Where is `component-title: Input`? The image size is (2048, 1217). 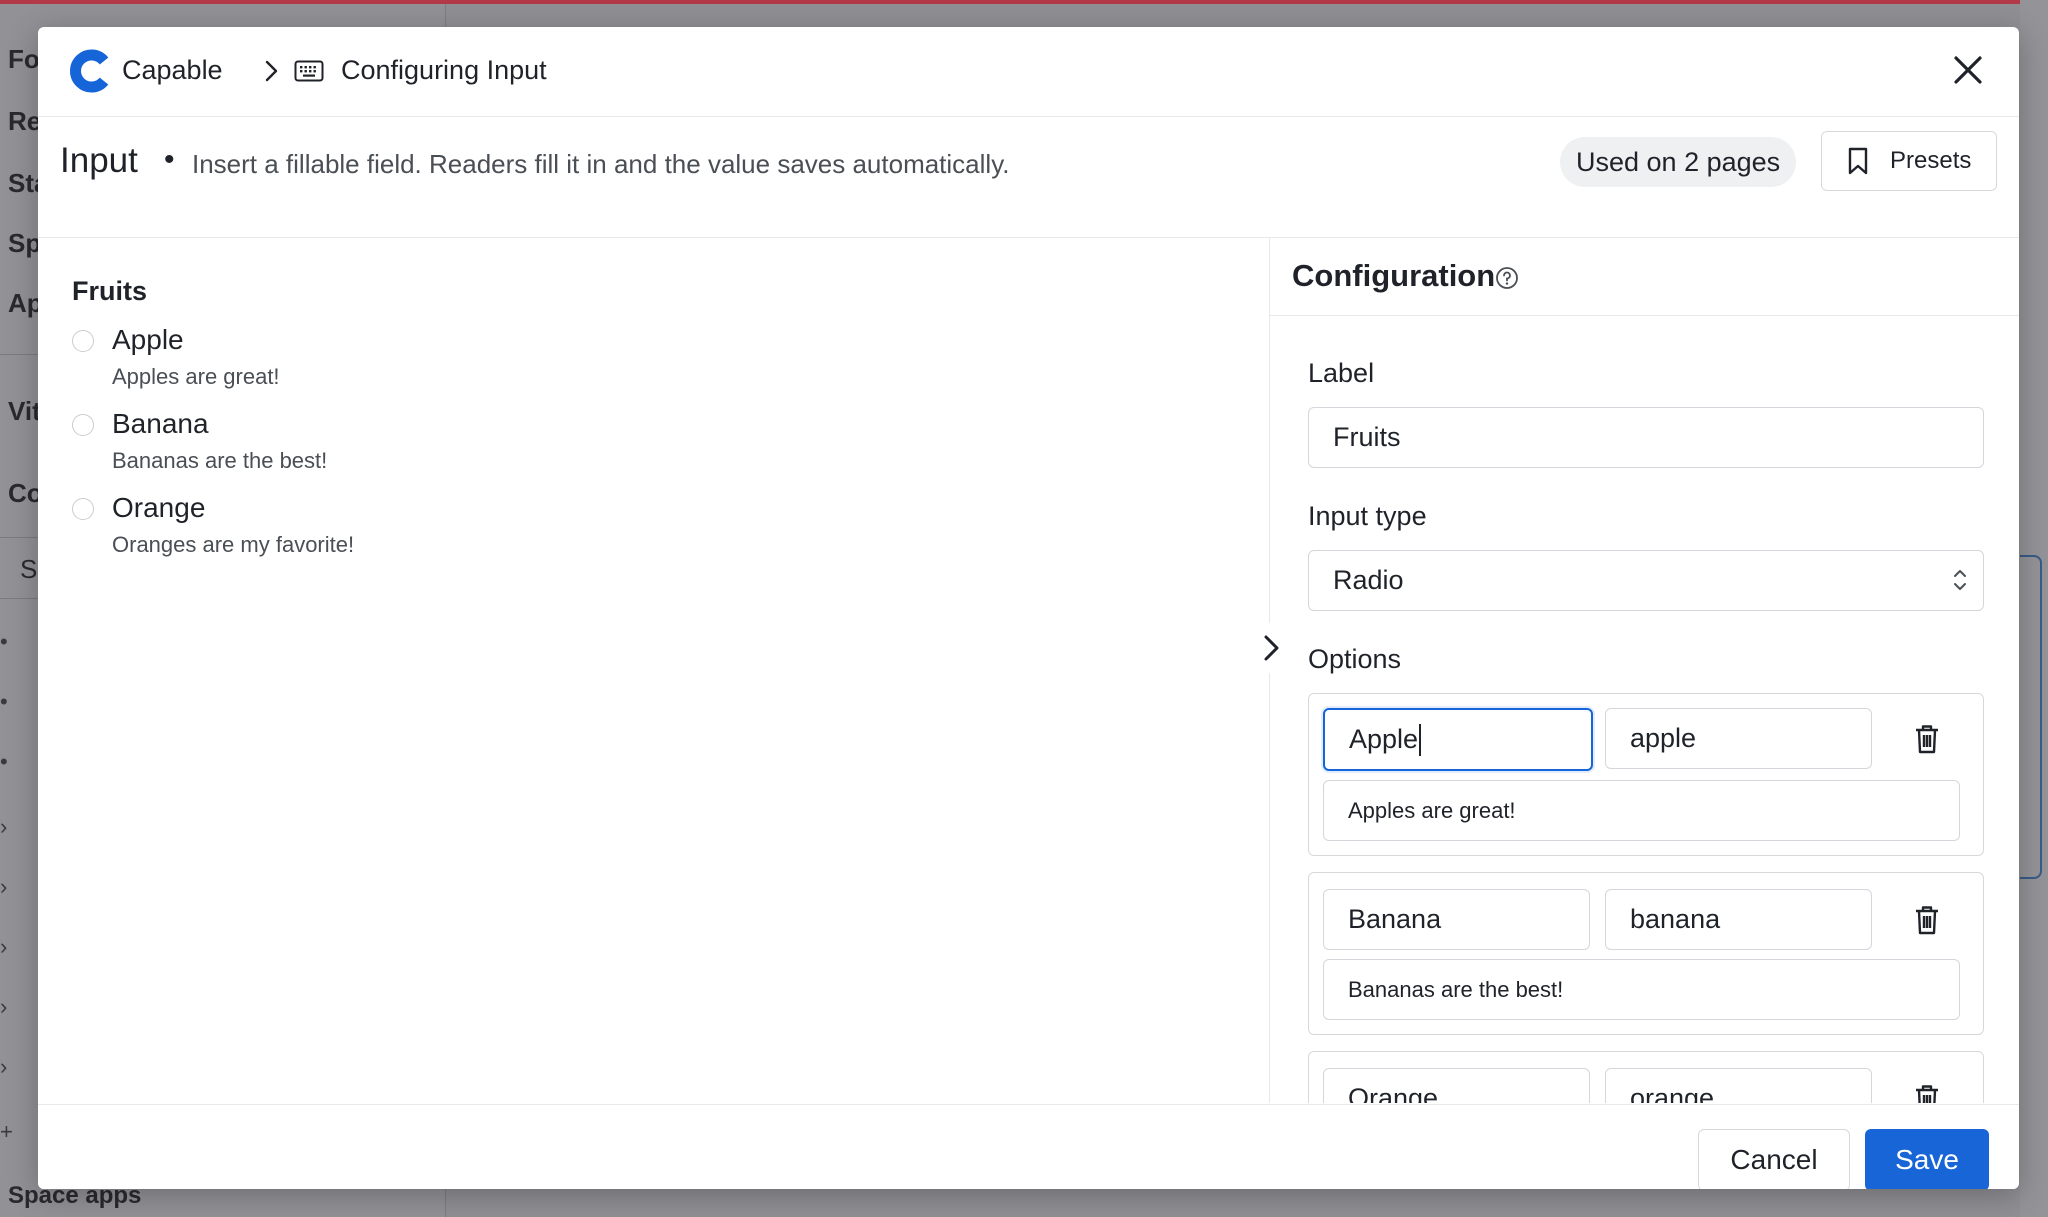 component-title: Input is located at coordinates (99, 160).